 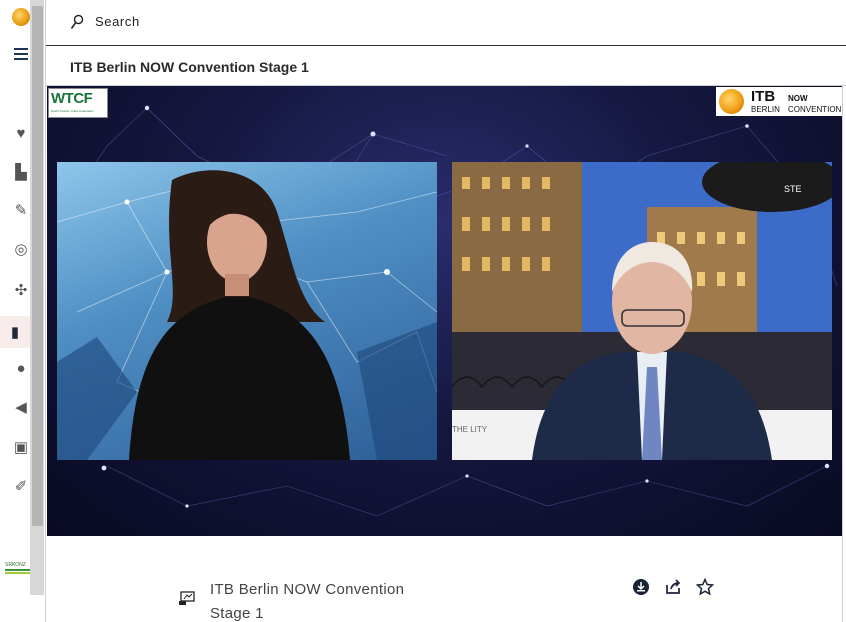 I want to click on announcements-button: ◀, so click(x=21, y=407).